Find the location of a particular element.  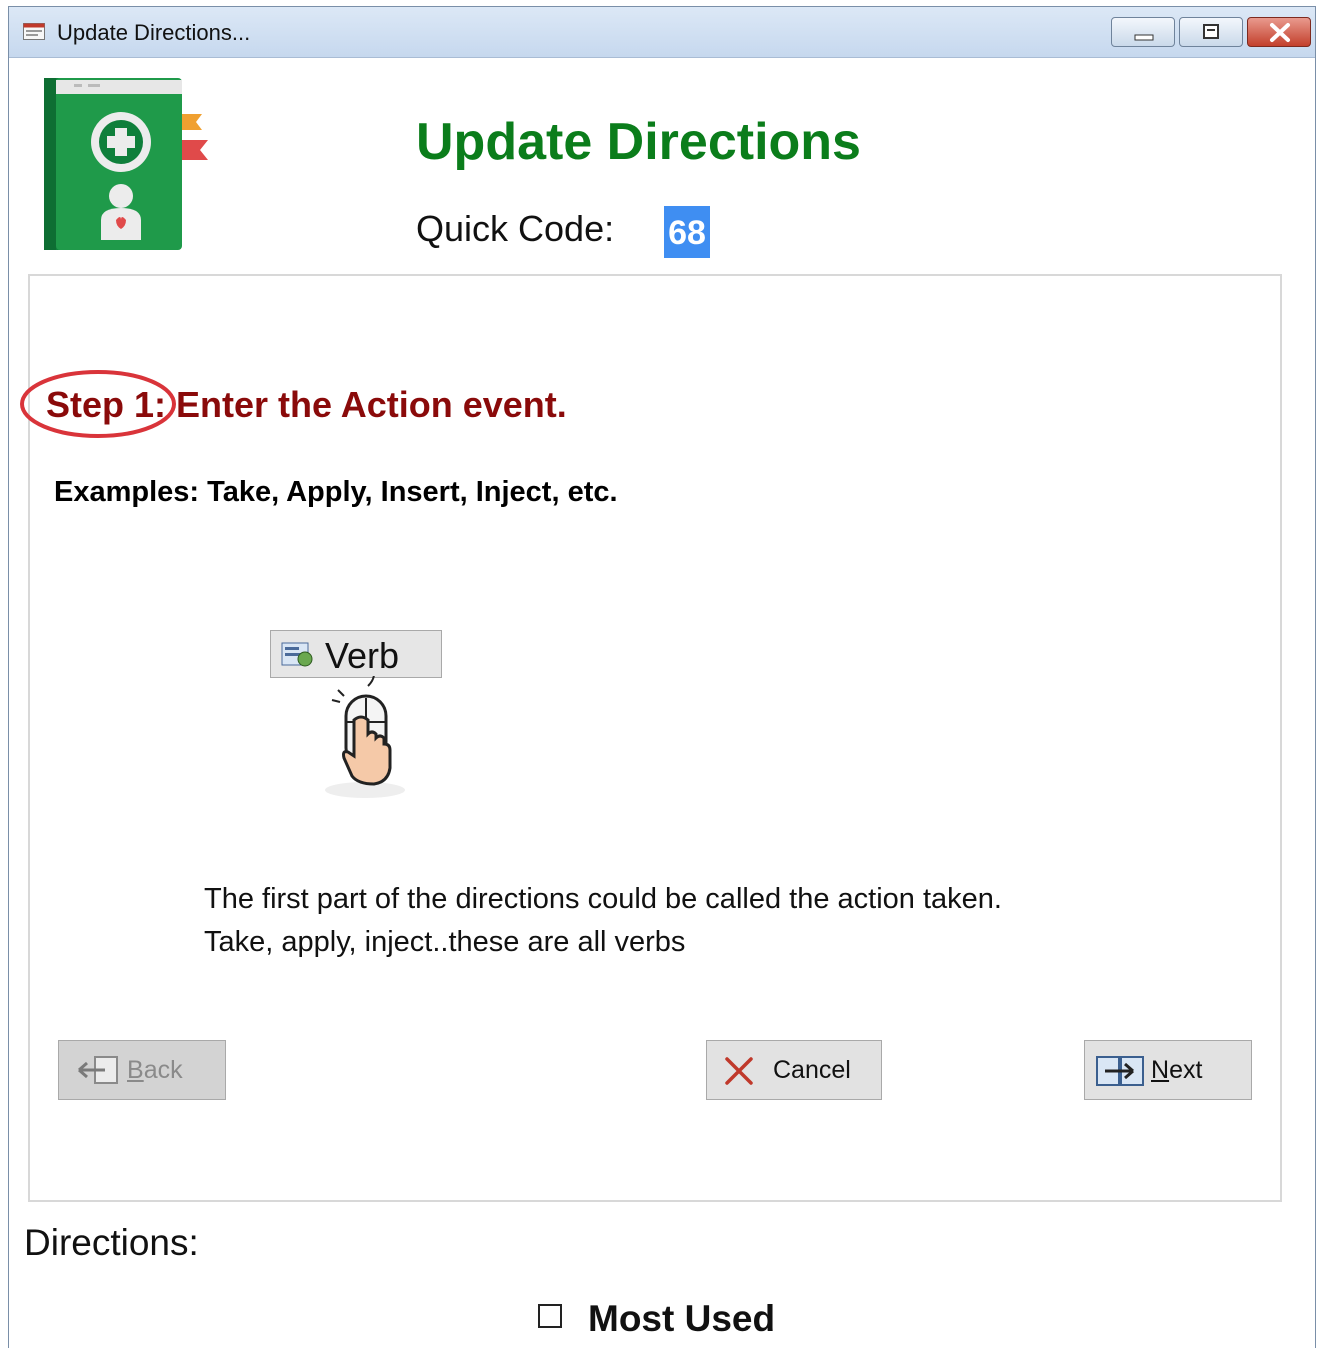

medical-book-logo is located at coordinates (126, 164).